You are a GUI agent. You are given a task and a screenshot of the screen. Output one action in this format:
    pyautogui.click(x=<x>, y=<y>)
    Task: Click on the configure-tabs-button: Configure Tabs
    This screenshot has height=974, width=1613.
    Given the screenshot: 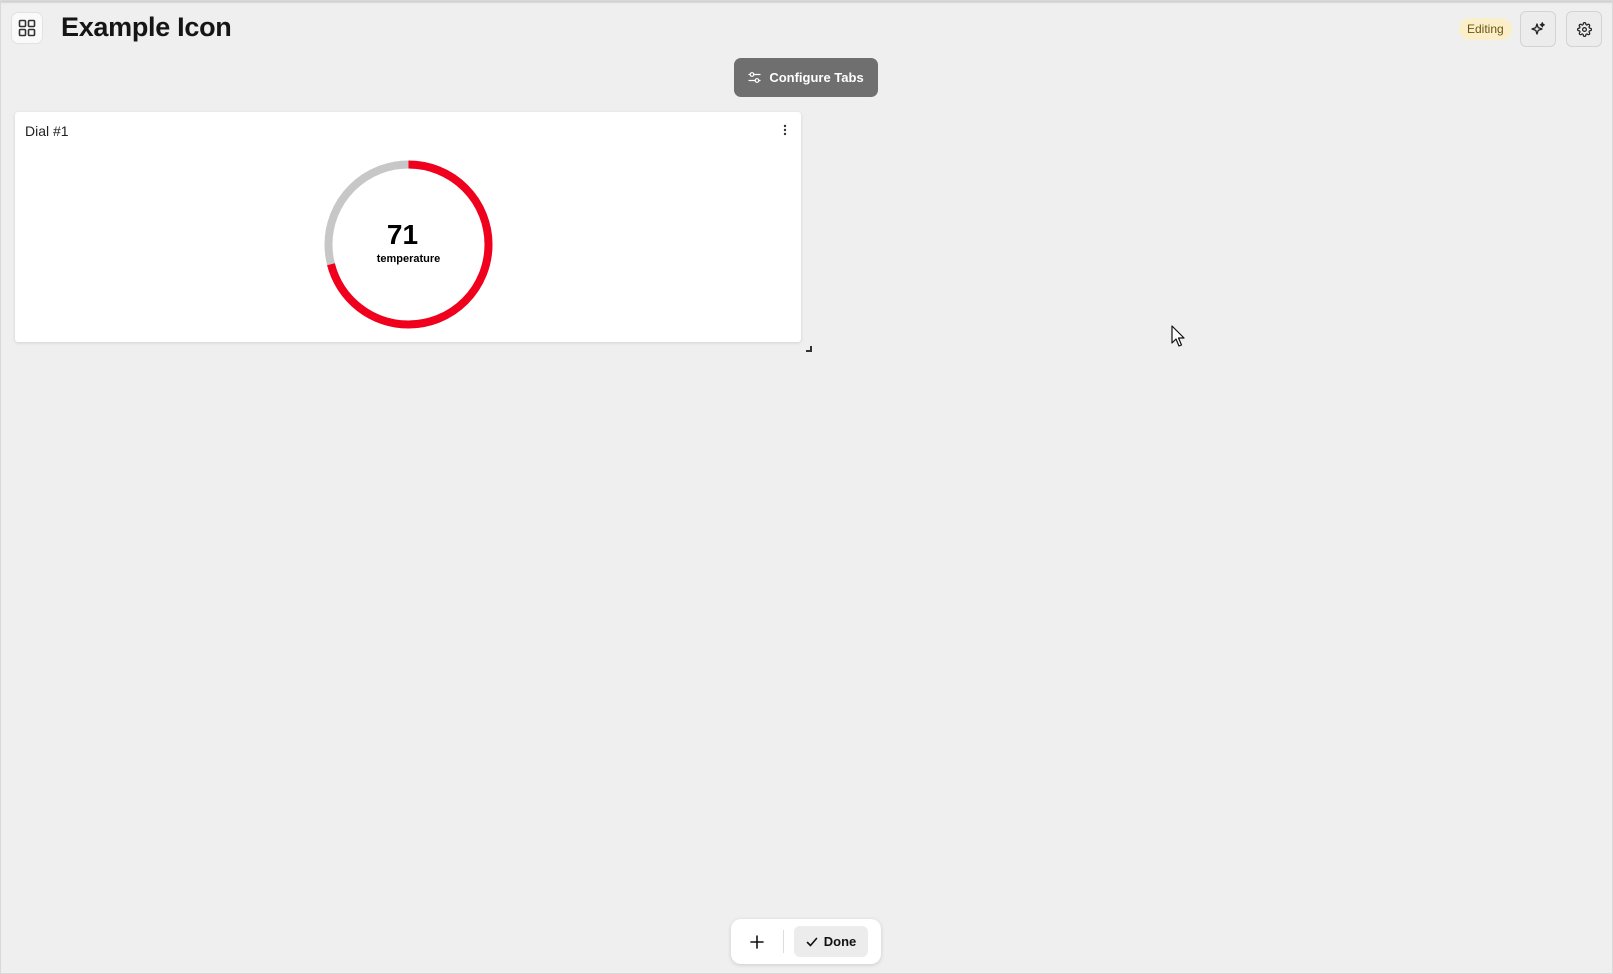 What is the action you would take?
    pyautogui.click(x=806, y=77)
    